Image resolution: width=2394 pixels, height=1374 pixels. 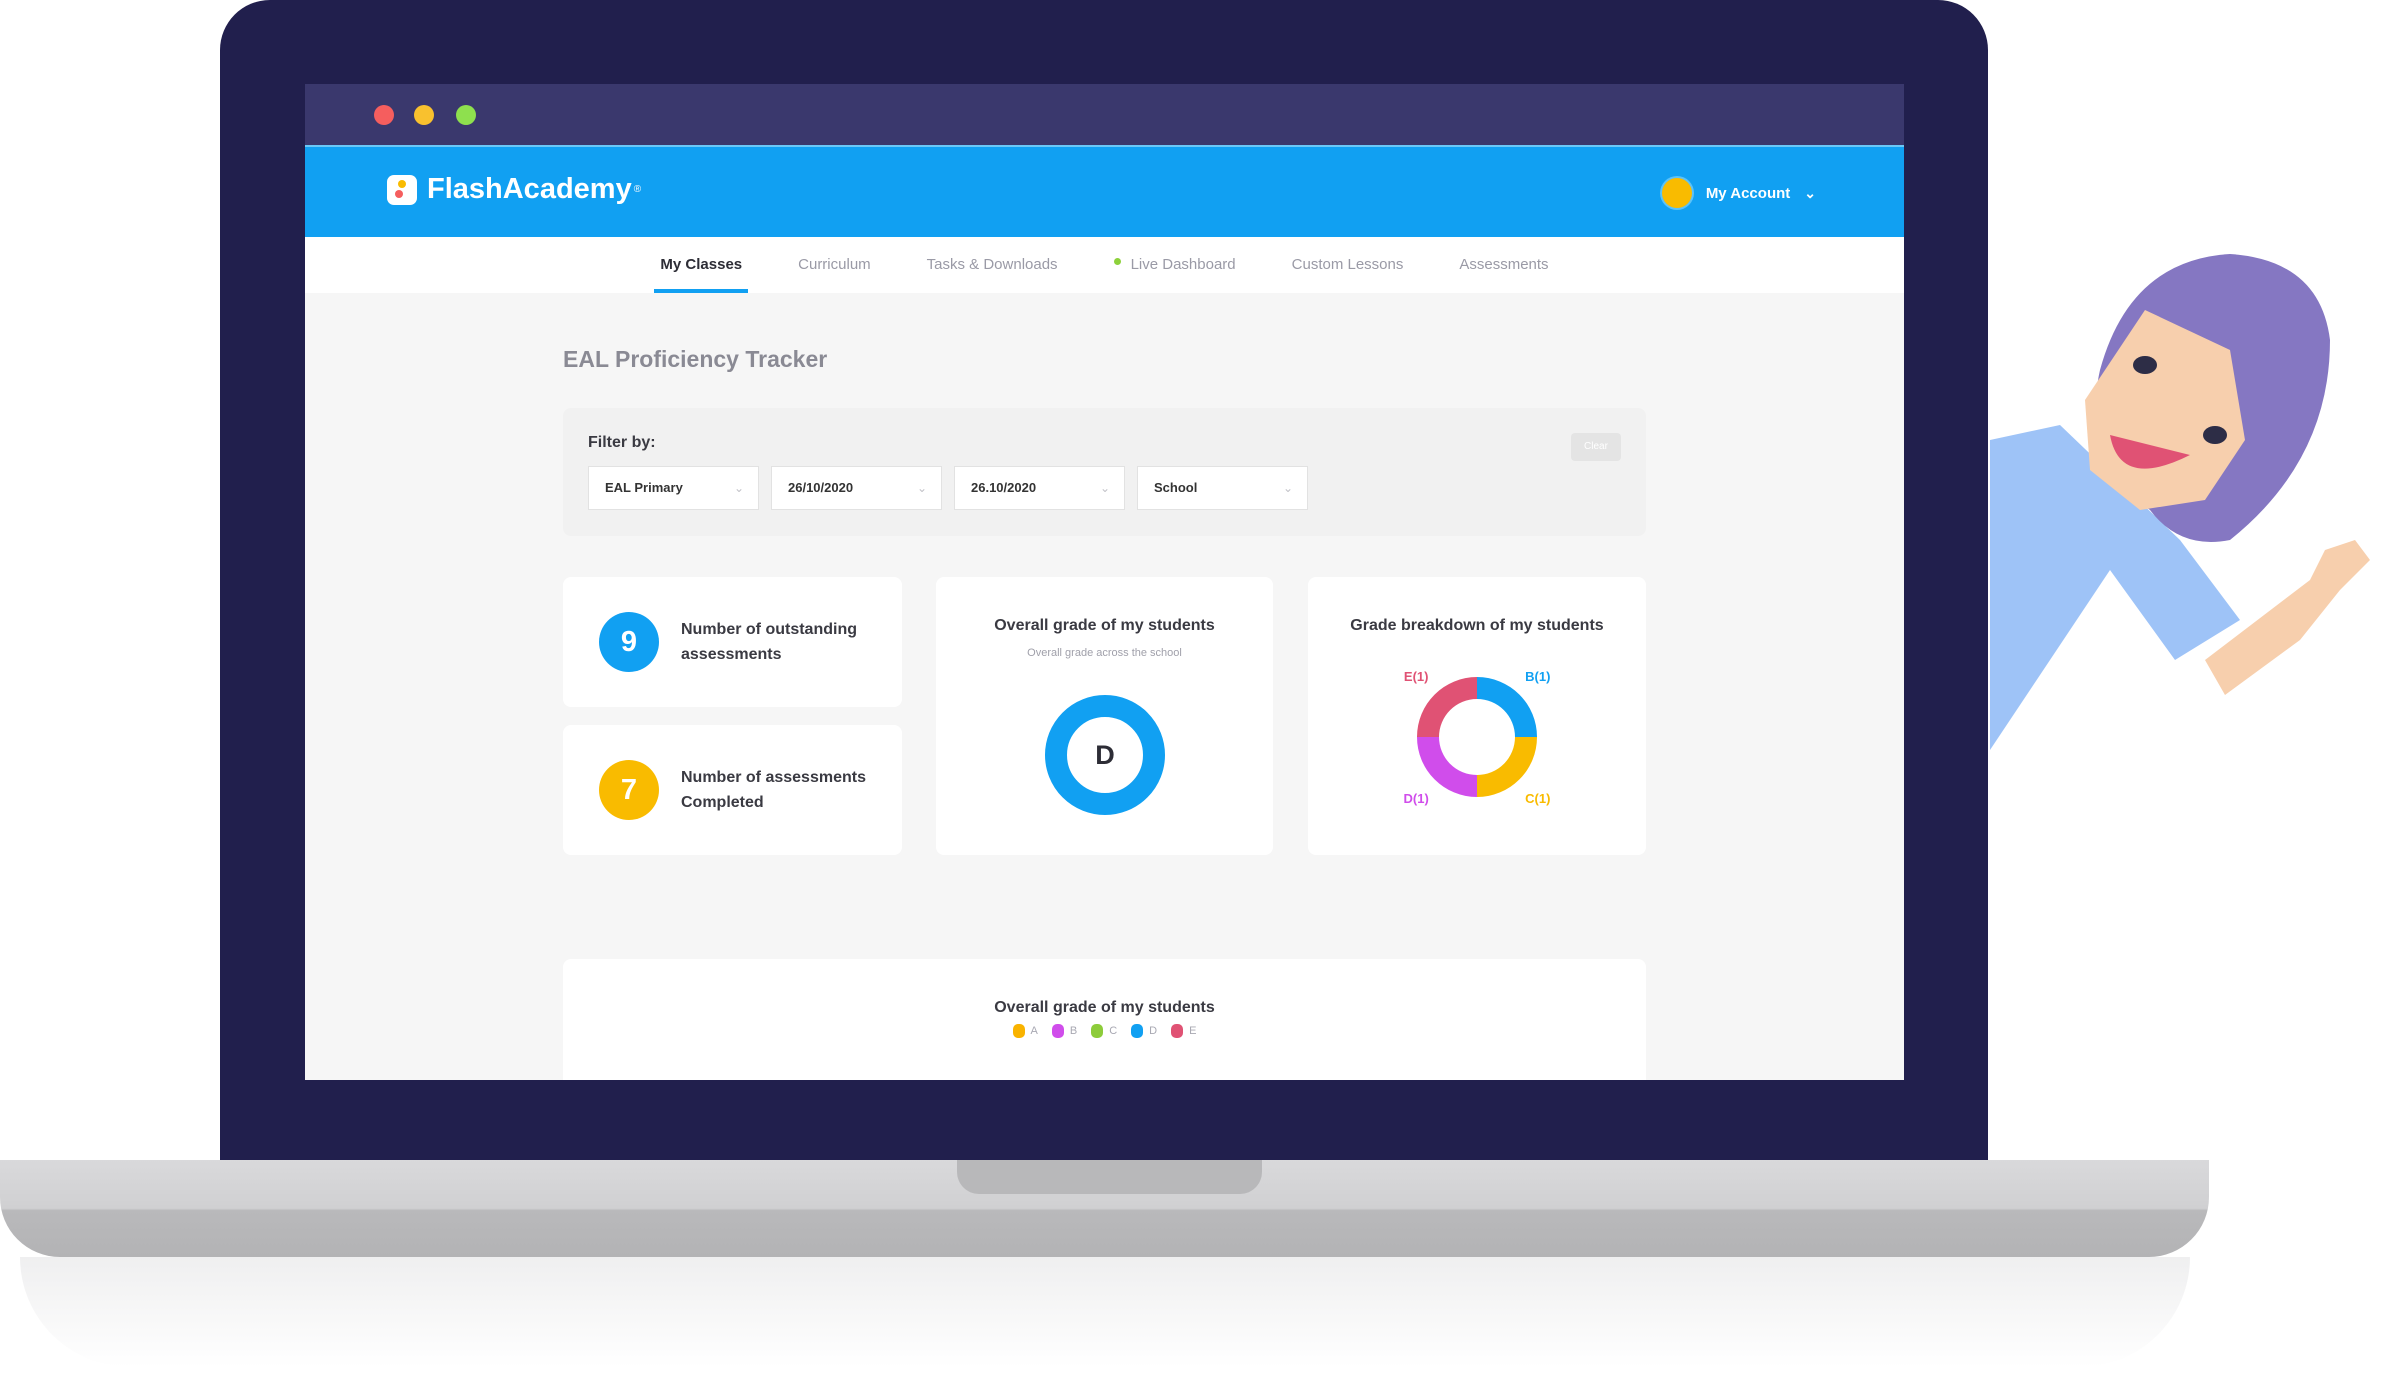 What do you see at coordinates (1416, 798) in the screenshot?
I see `donut-label-D: D(1)` at bounding box center [1416, 798].